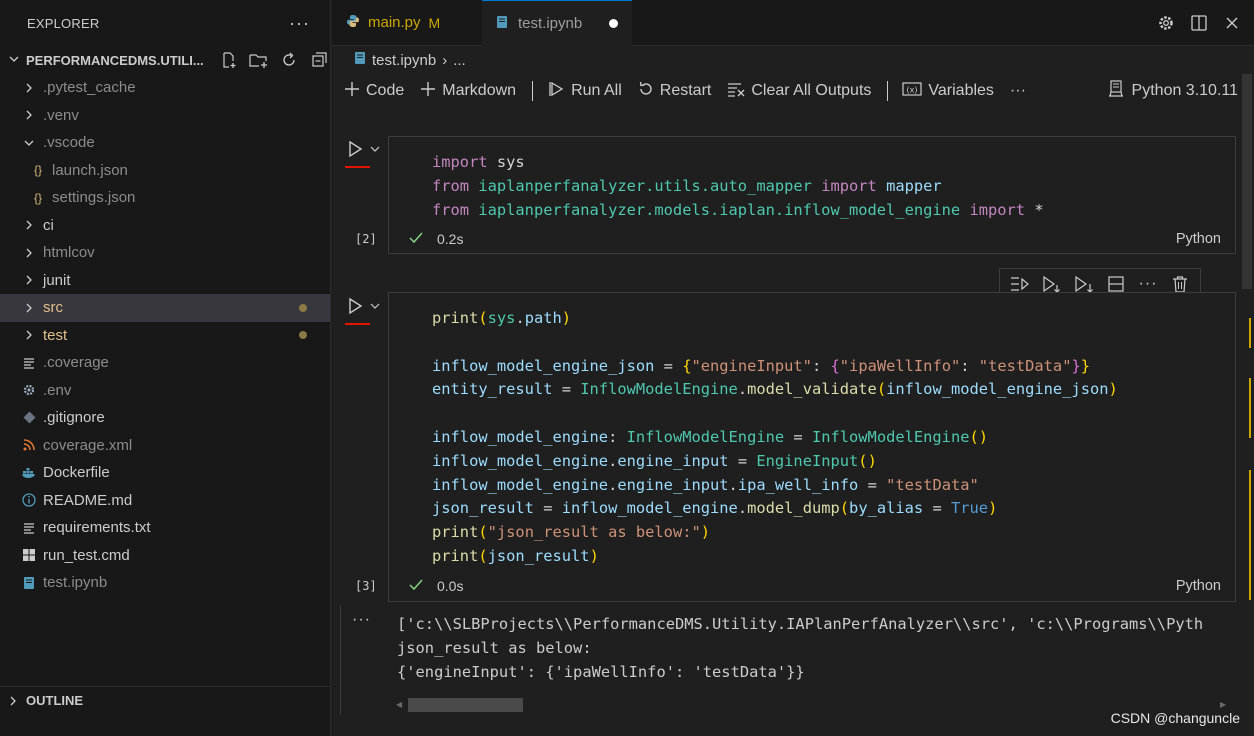  I want to click on modified-dot, so click(303, 307).